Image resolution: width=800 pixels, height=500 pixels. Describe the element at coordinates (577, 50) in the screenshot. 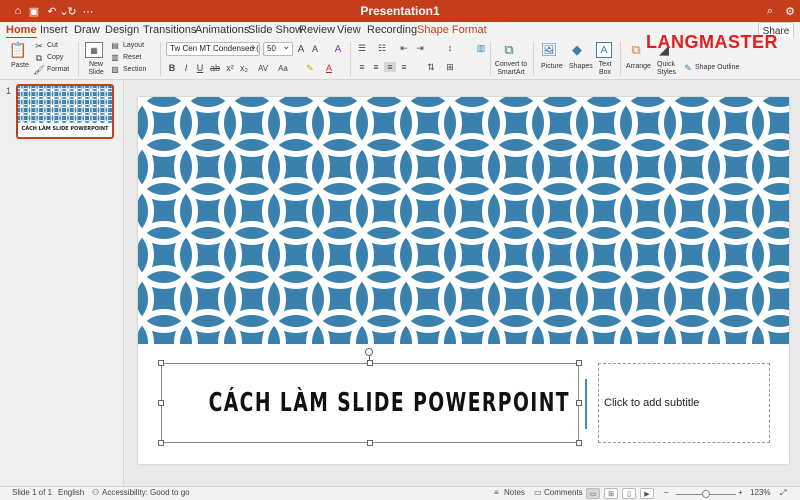

I see `shapes-icon: ◆` at that location.